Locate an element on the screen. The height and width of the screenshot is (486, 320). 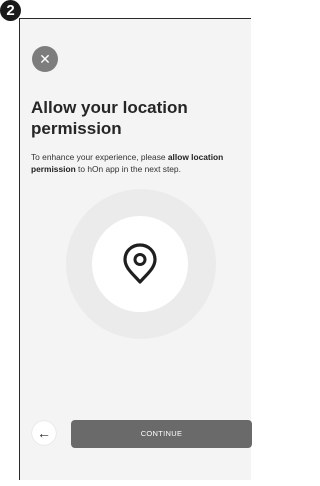
step-number-badge: 2 is located at coordinates (10, 10).